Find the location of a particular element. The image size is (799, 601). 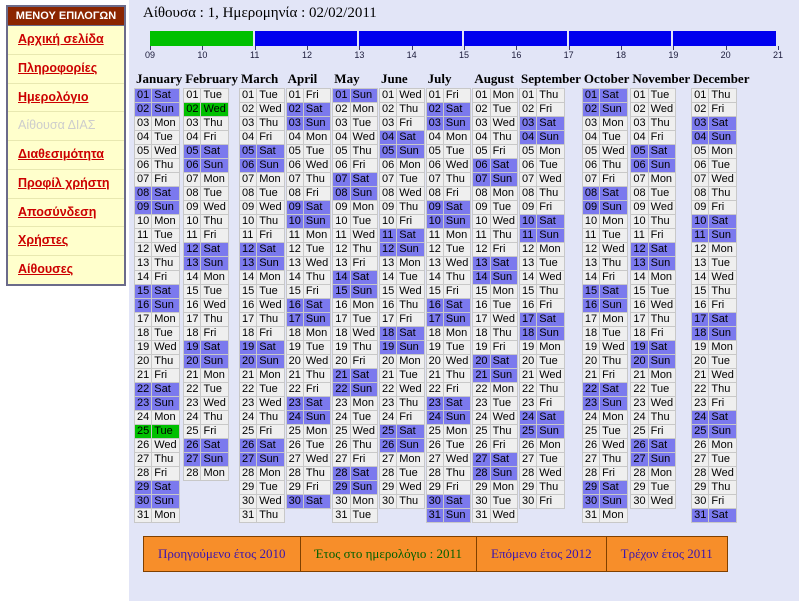

calendar-day-row: 09 Wed is located at coordinates (206, 207).